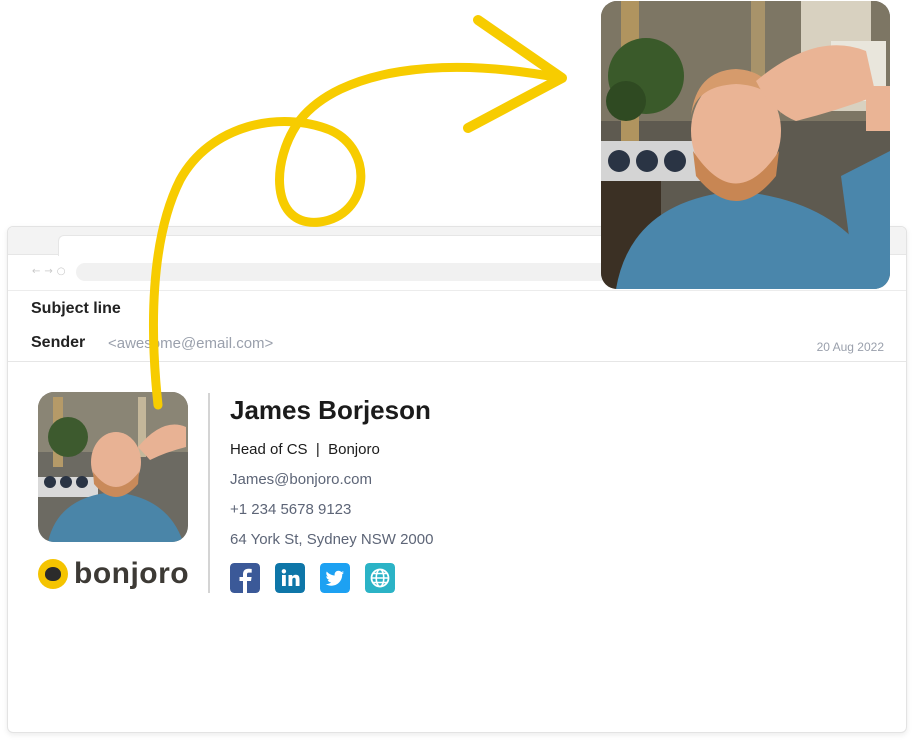 The image size is (914, 741). I want to click on bonjoro-bear-icon, so click(53, 574).